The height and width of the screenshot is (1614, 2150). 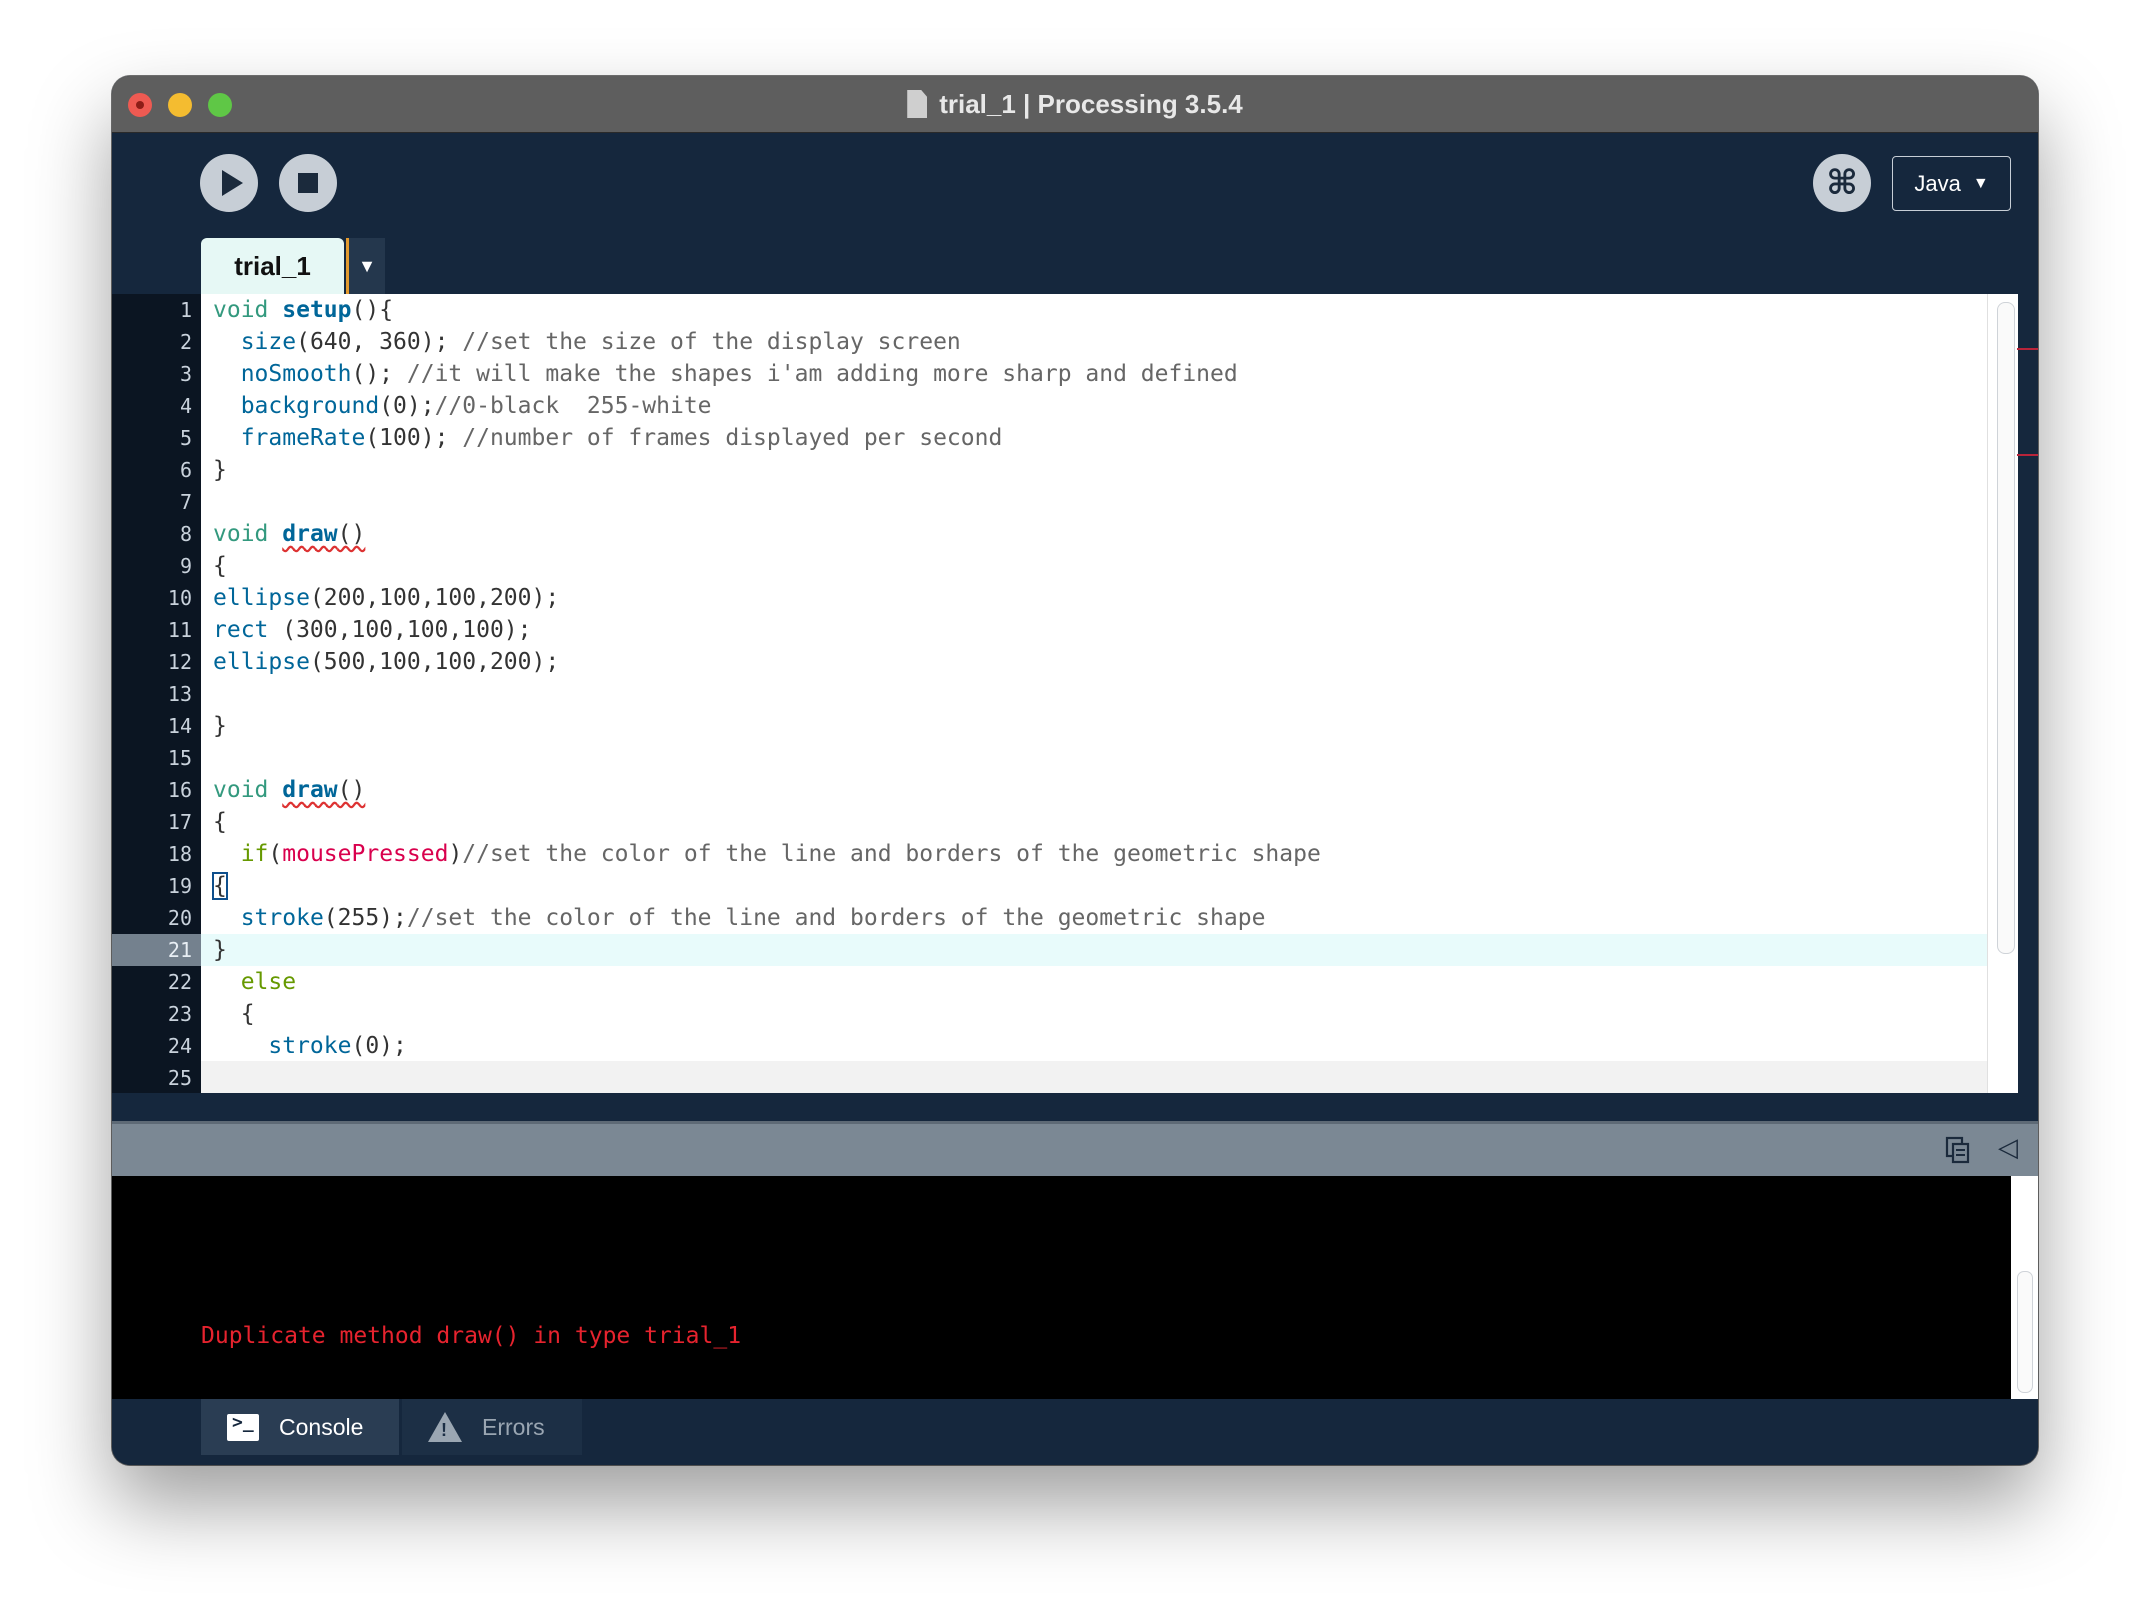 I want to click on code-token: frameRate, so click(x=303, y=438).